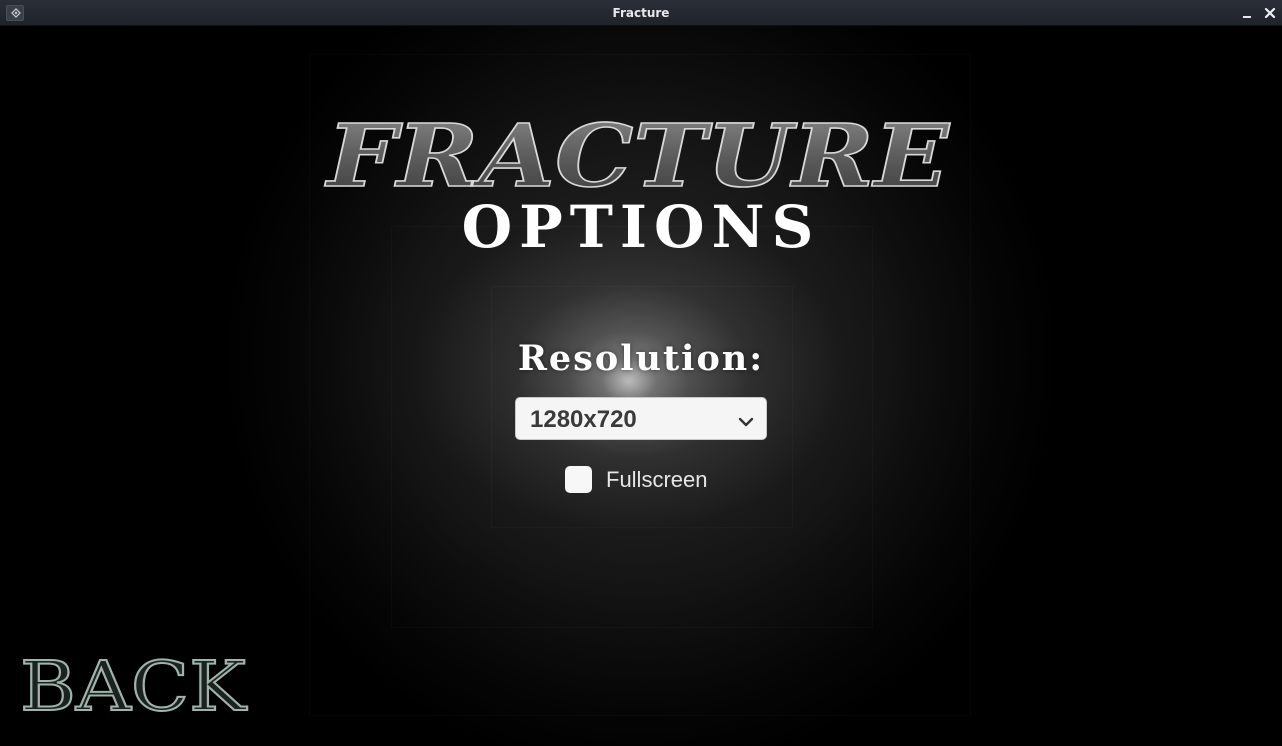 Image resolution: width=1282 pixels, height=746 pixels. What do you see at coordinates (133, 686) in the screenshot?
I see `back-label: BACK` at bounding box center [133, 686].